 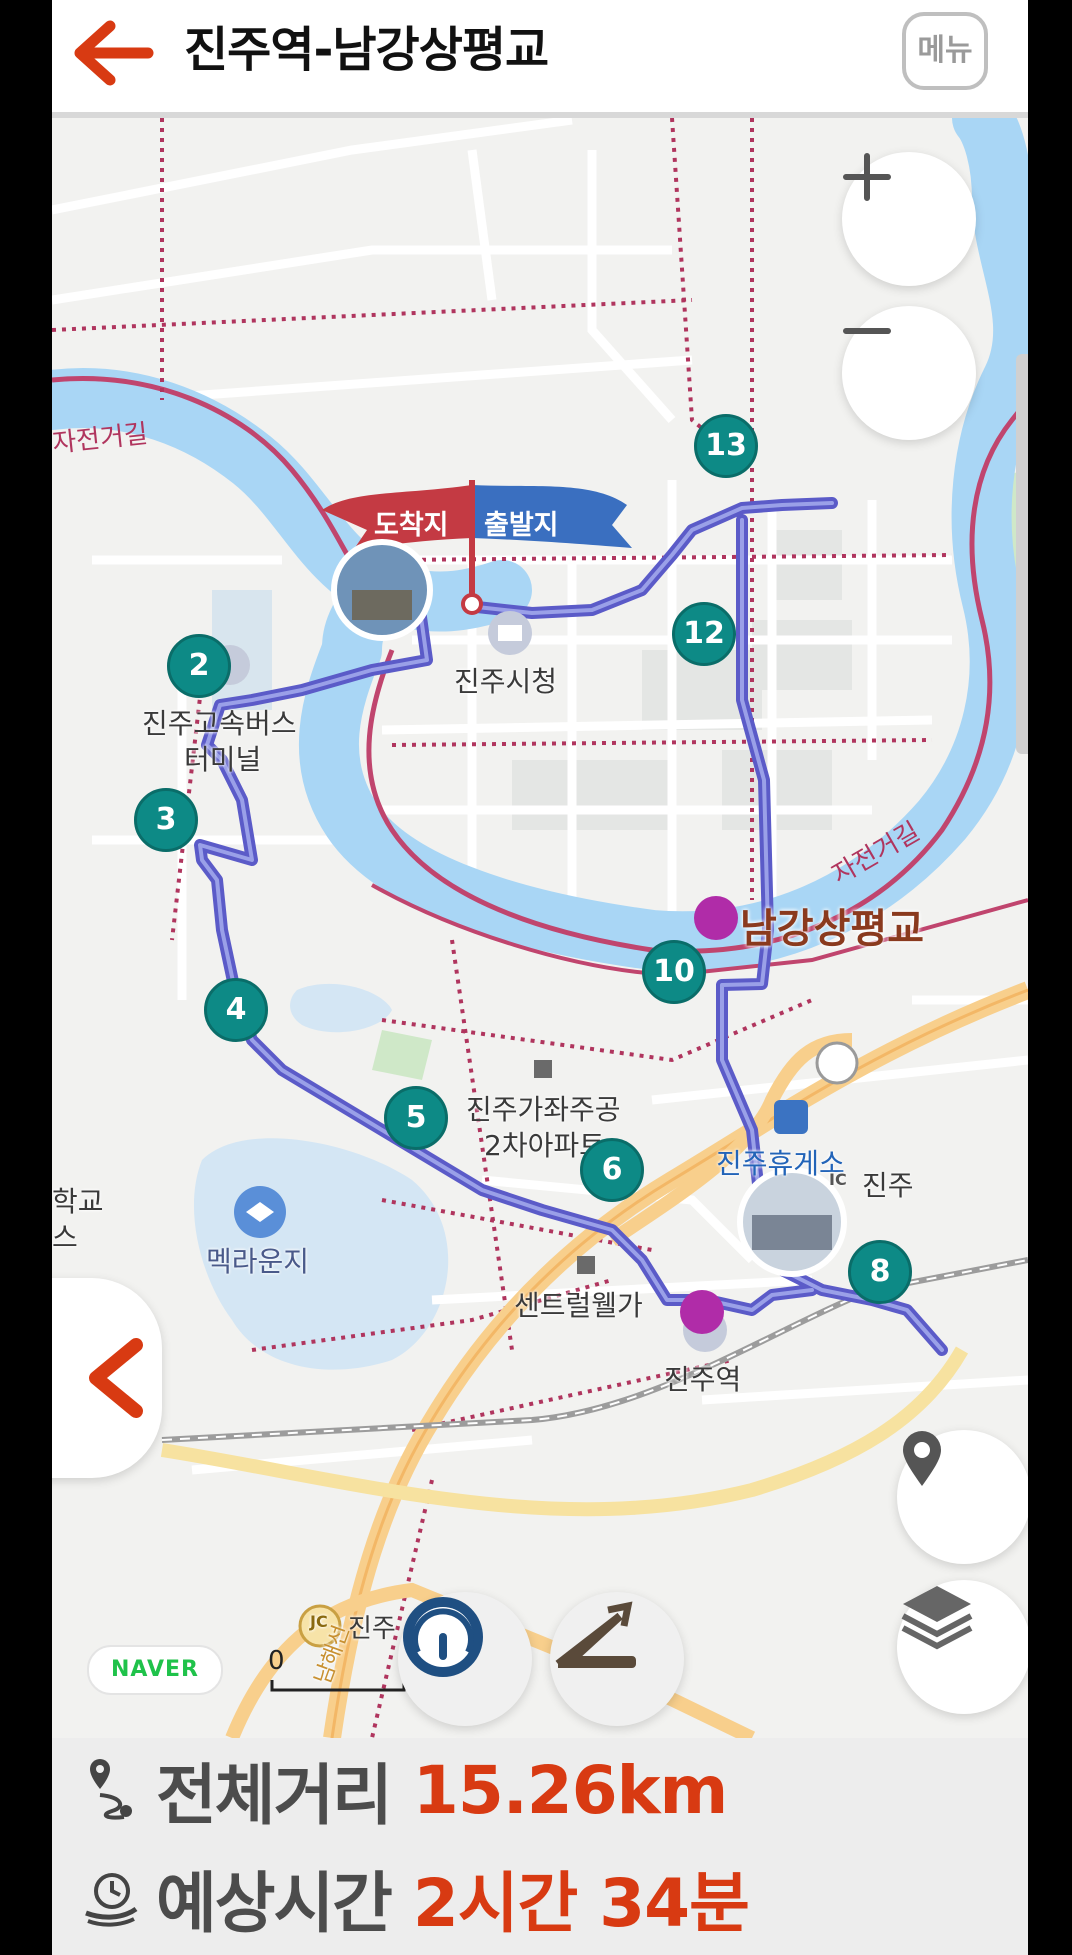 I want to click on side-panel-toggle, so click(x=107, y=1378).